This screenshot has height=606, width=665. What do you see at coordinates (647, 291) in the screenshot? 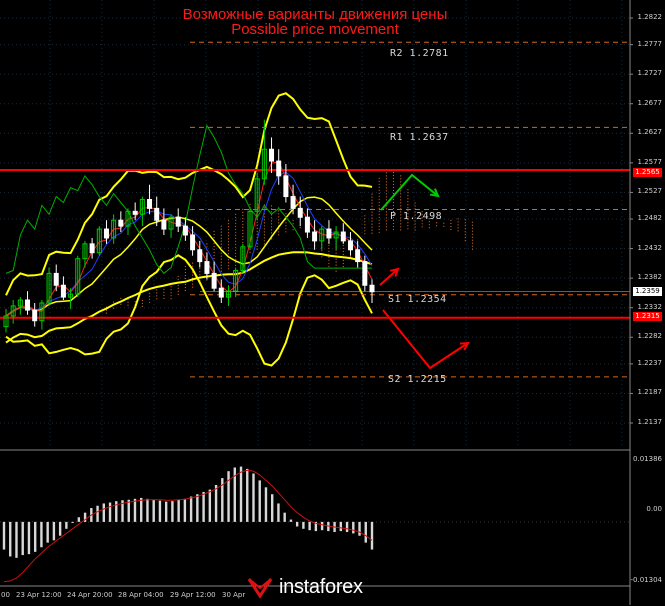
I see `price-tag-current: 1.2359` at bounding box center [647, 291].